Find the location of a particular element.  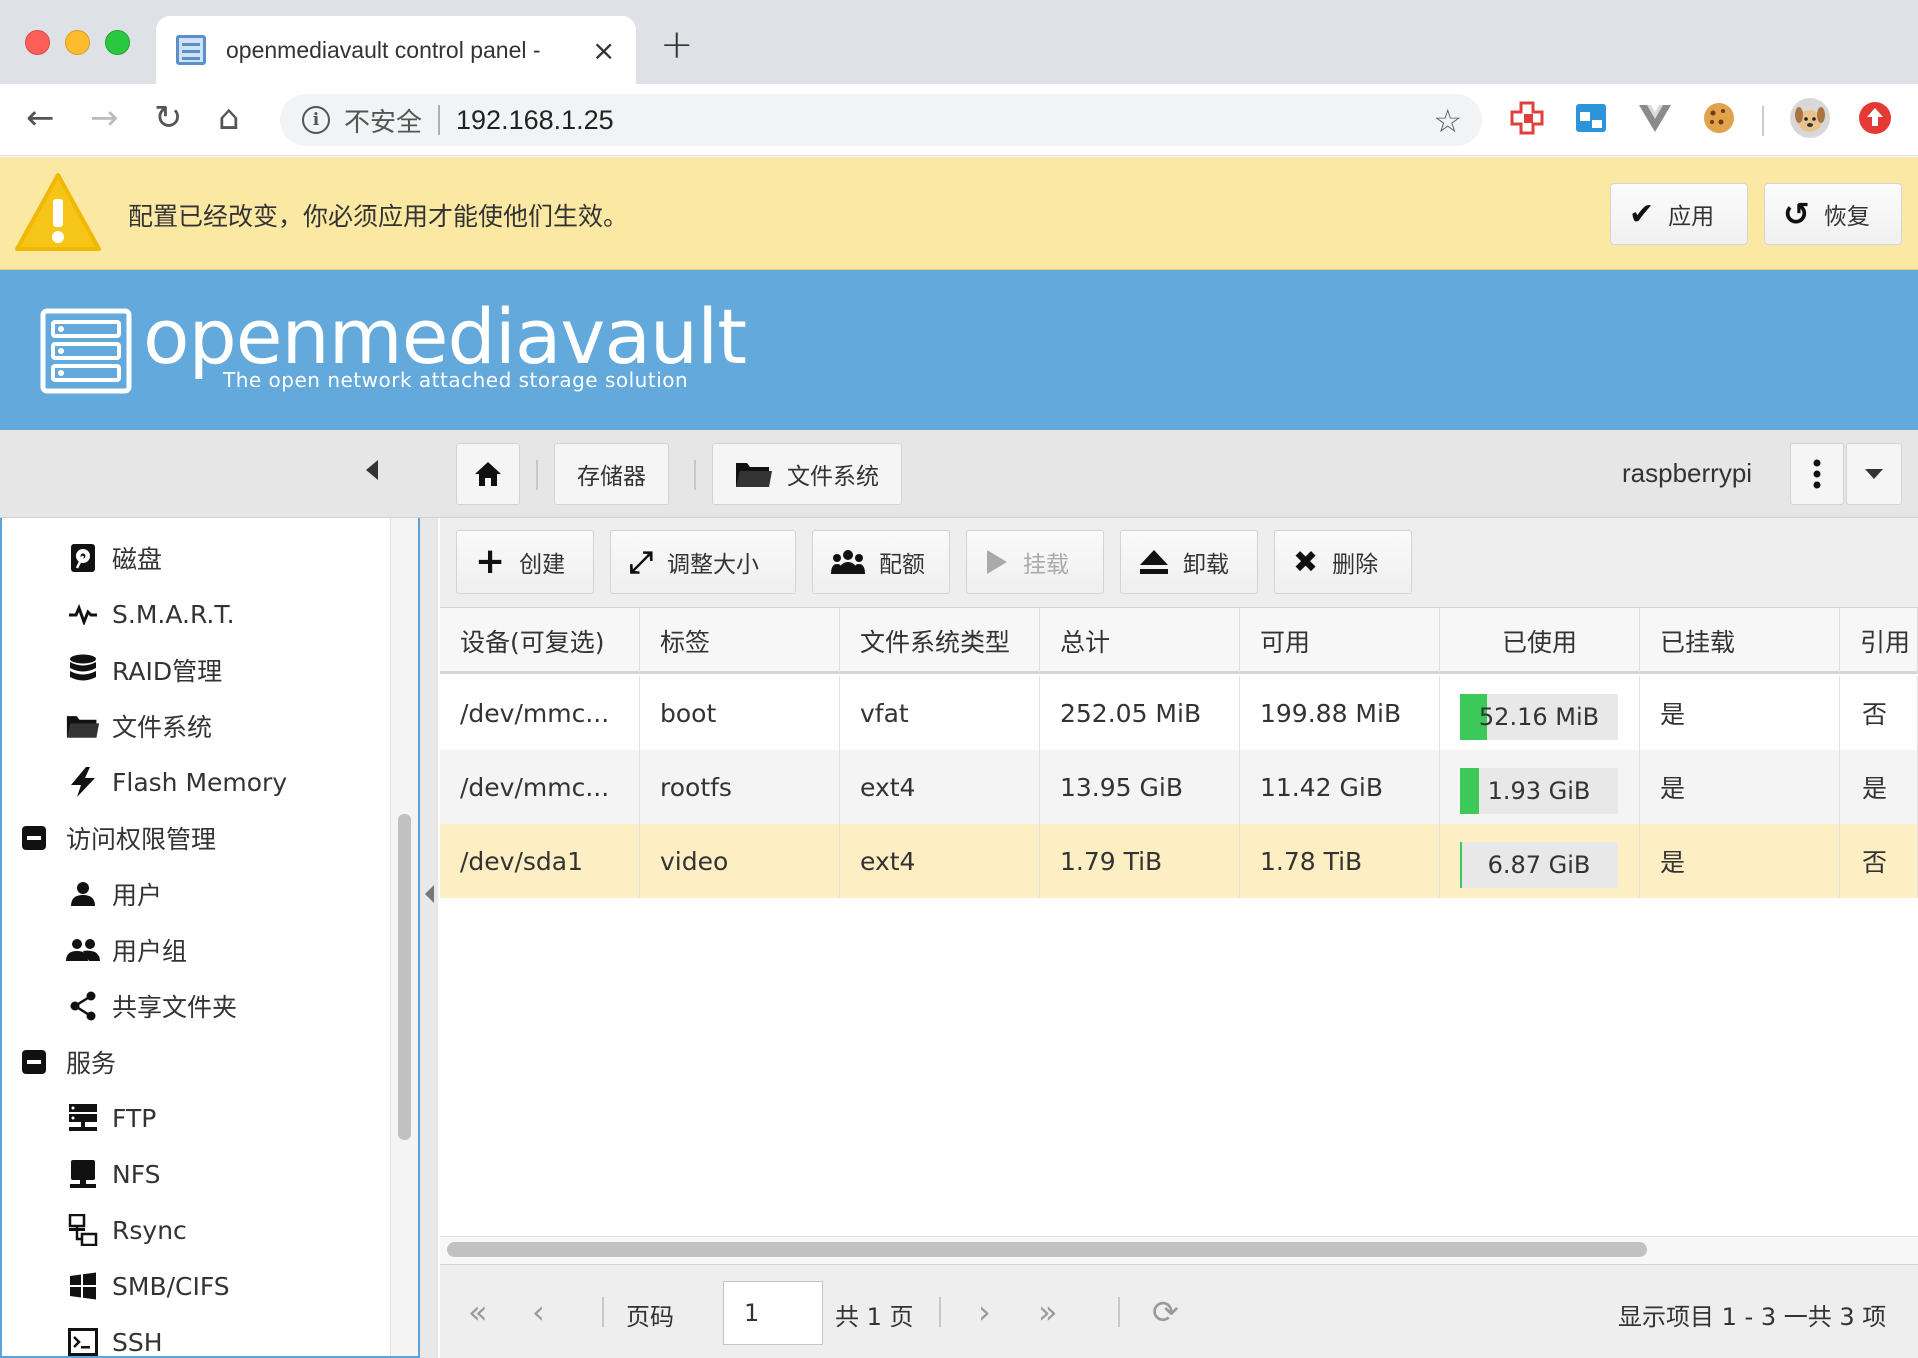

delete-button: ✖ 删除 is located at coordinates (1343, 562).